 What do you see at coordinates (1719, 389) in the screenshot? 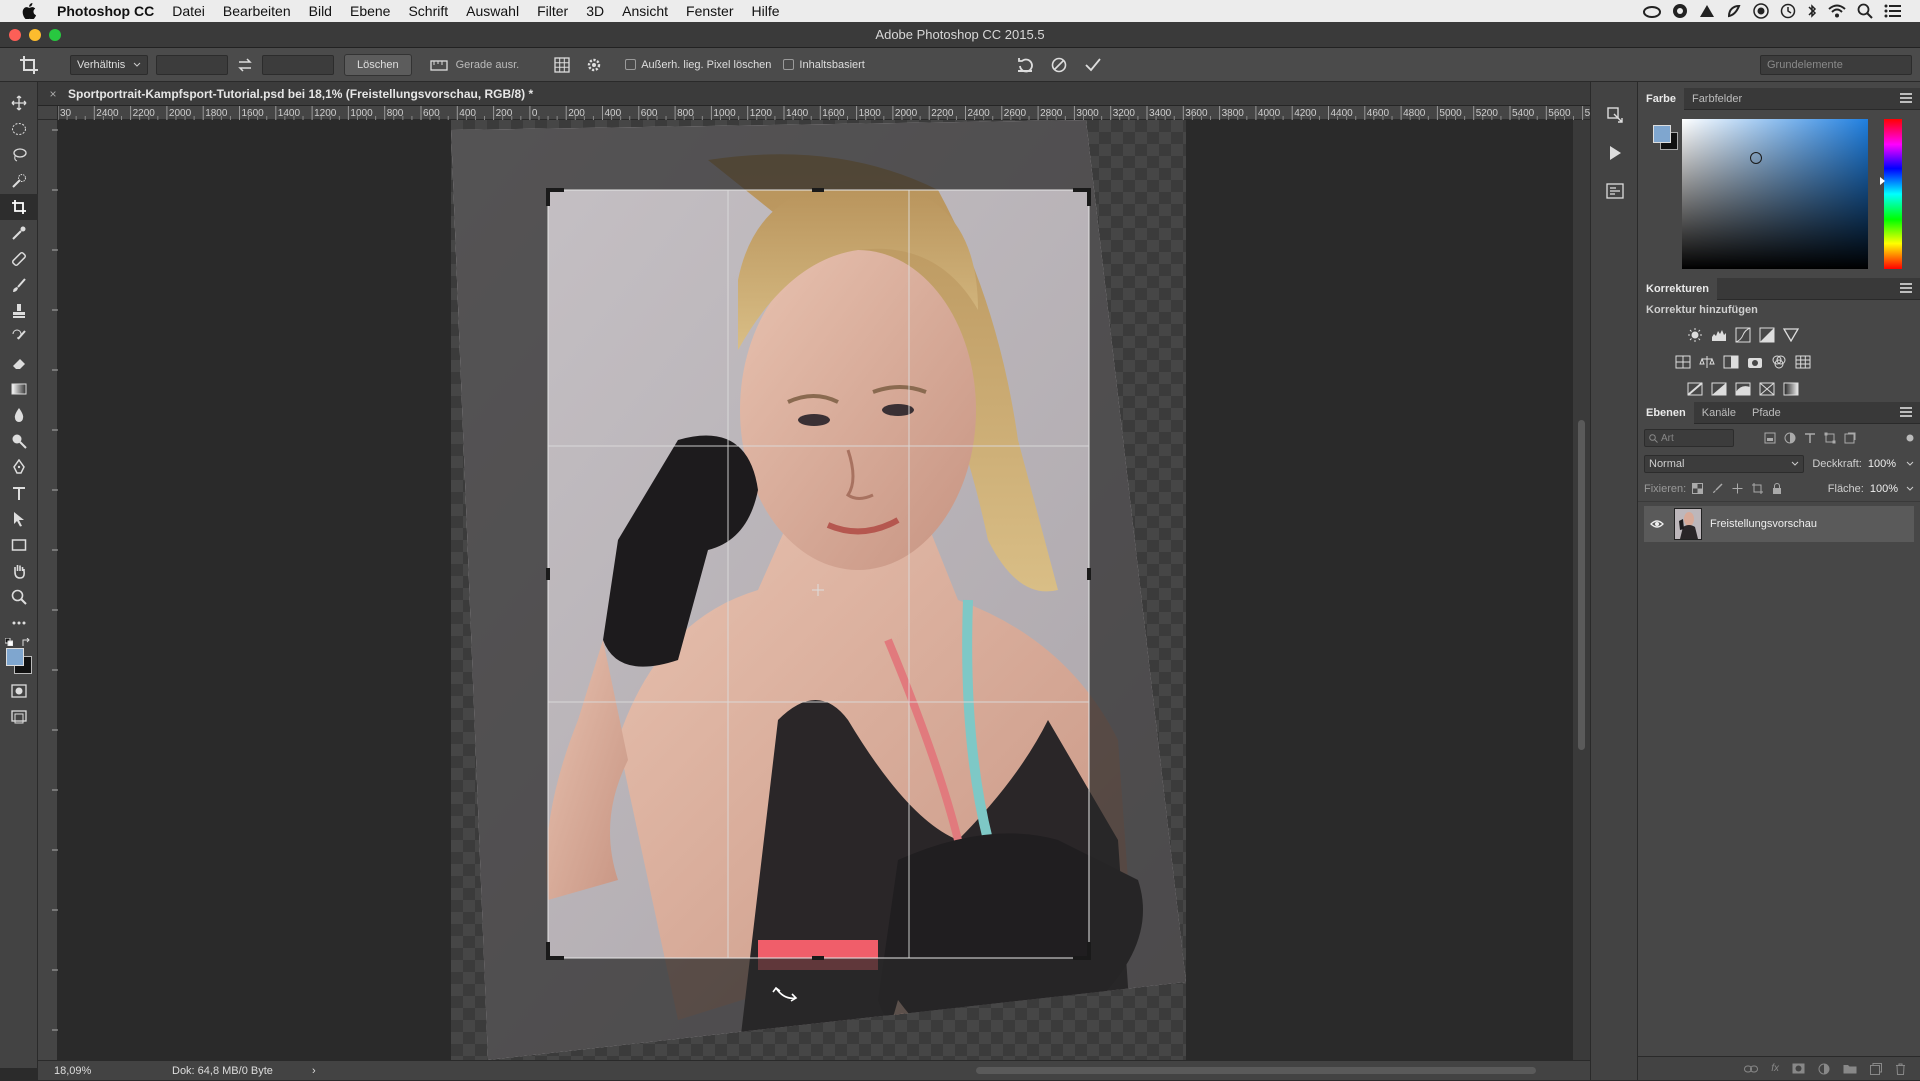
I see `posterize-icon` at bounding box center [1719, 389].